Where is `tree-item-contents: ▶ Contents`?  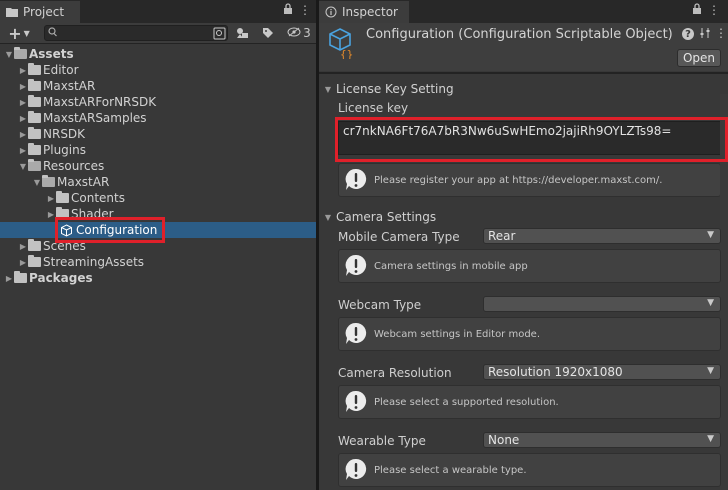 tree-item-contents: ▶ Contents is located at coordinates (158, 198).